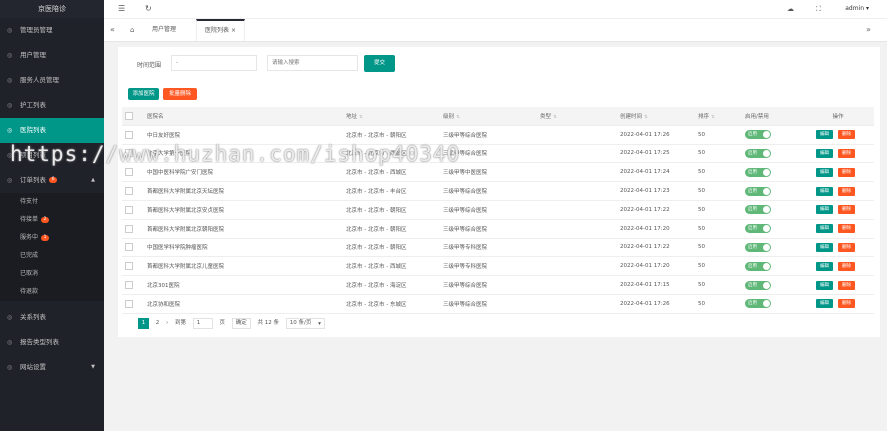 The image size is (887, 431). What do you see at coordinates (52, 342) in the screenshot?
I see `sidebar-item-report-types: ◎ 报告类型列表` at bounding box center [52, 342].